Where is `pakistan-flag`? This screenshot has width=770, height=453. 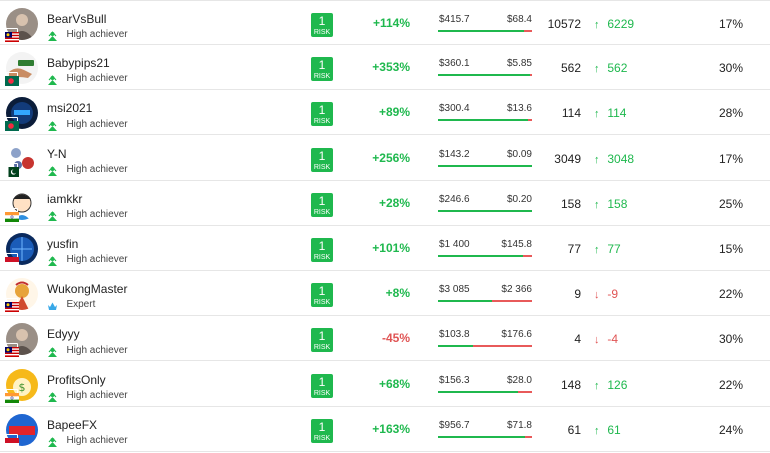 pakistan-flag is located at coordinates (11, 169).